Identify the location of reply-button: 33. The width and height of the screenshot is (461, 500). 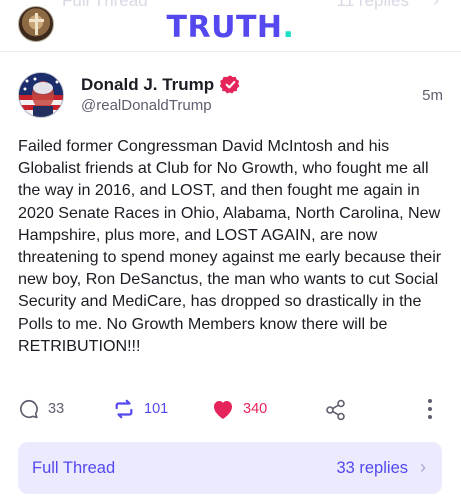
(41, 409).